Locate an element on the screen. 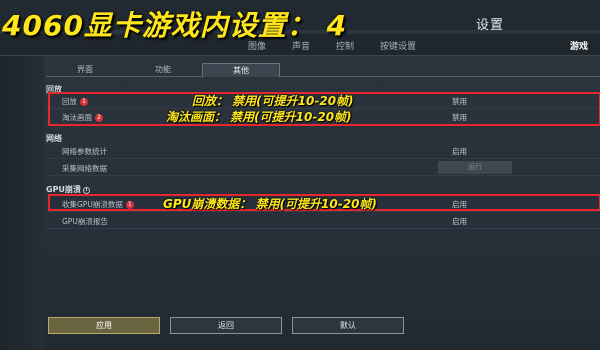 The height and width of the screenshot is (350, 600). row-label: 采集网络数据 is located at coordinates (84, 168).